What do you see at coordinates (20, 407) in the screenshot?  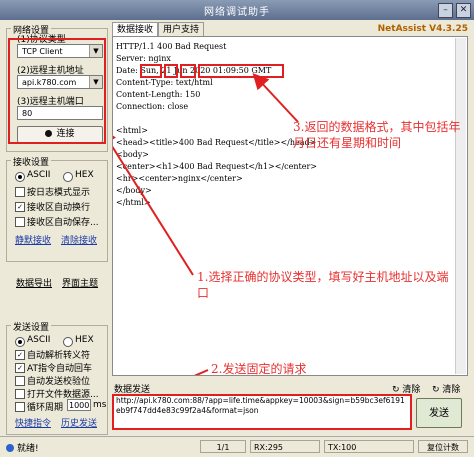 I see `loop-checkbox` at bounding box center [20, 407].